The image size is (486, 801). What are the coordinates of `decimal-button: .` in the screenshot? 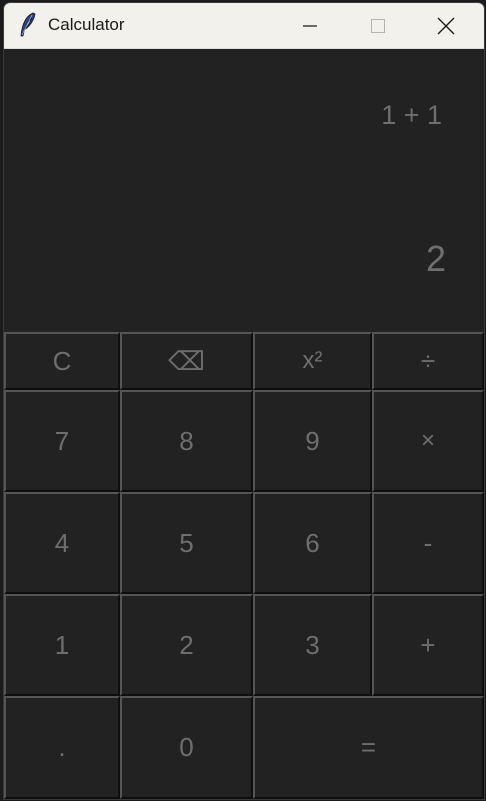 It's located at (62, 747).